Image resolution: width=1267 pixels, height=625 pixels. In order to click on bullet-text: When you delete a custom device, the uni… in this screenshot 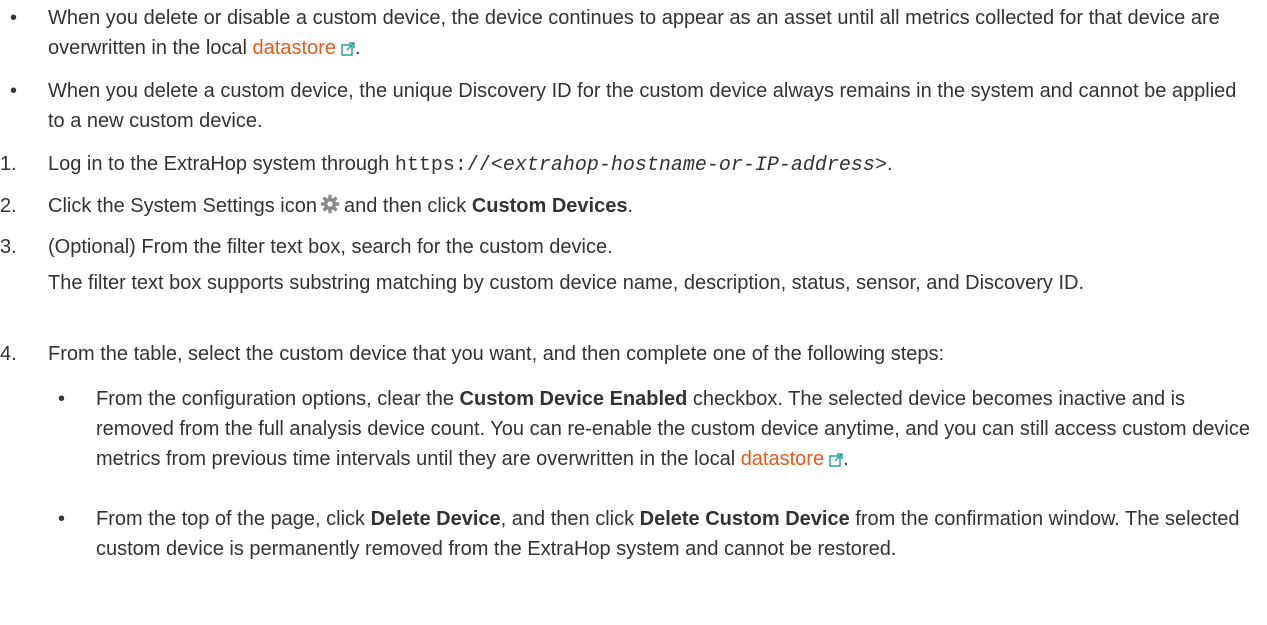, I will do `click(642, 106)`.